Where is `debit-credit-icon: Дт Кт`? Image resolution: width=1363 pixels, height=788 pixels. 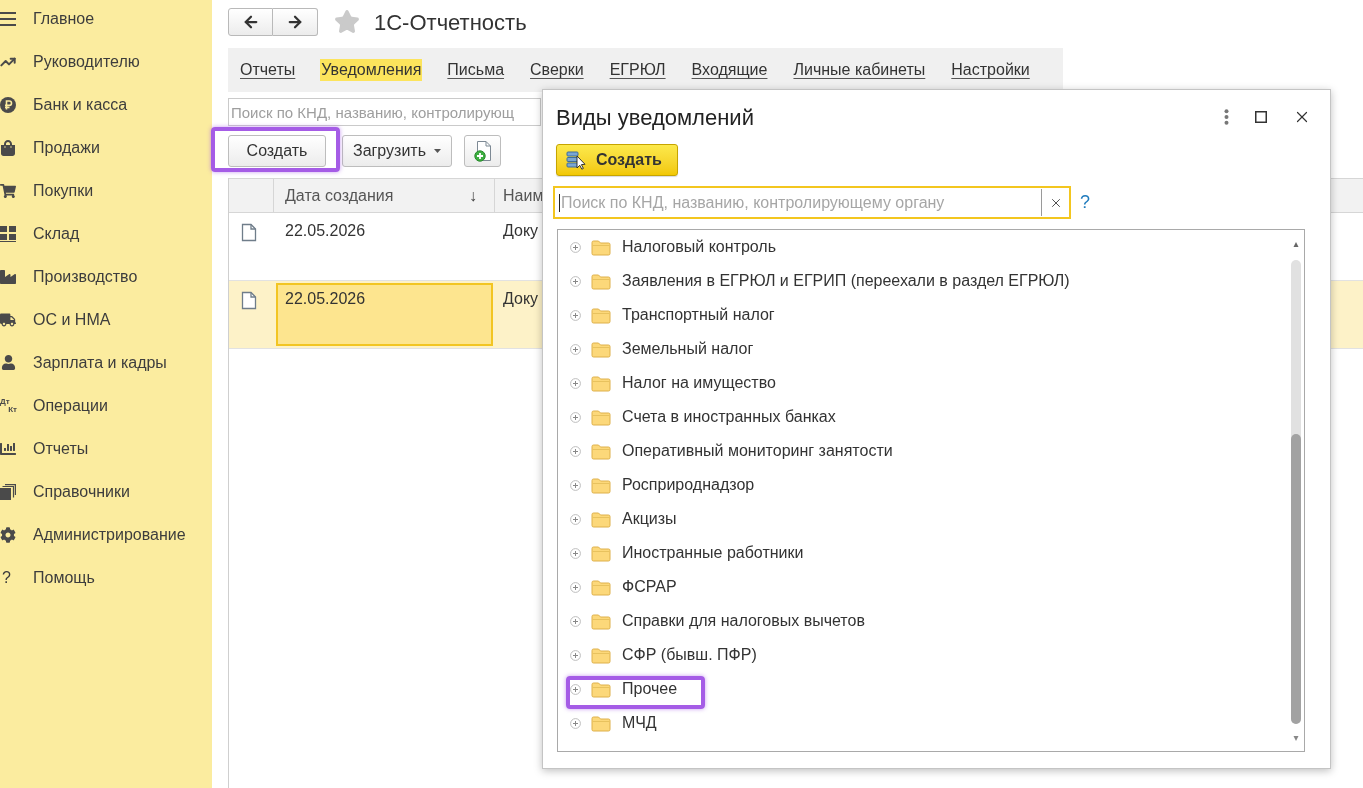 debit-credit-icon: Дт Кт is located at coordinates (8, 405).